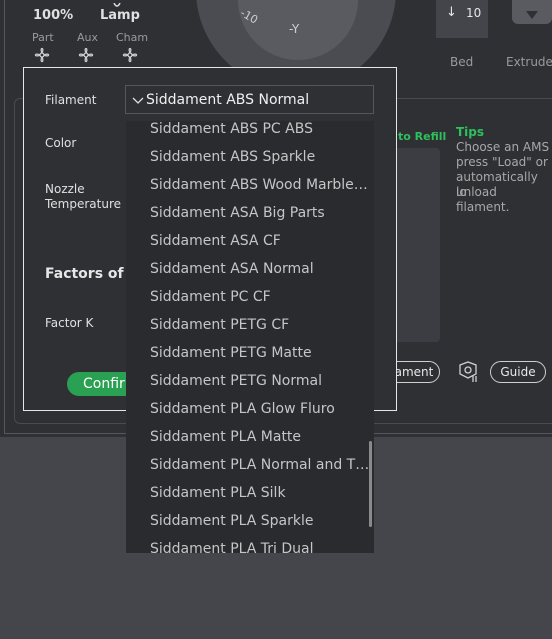 The image size is (552, 639). Describe the element at coordinates (53, 15) in the screenshot. I see `speed-value: 100%` at that location.